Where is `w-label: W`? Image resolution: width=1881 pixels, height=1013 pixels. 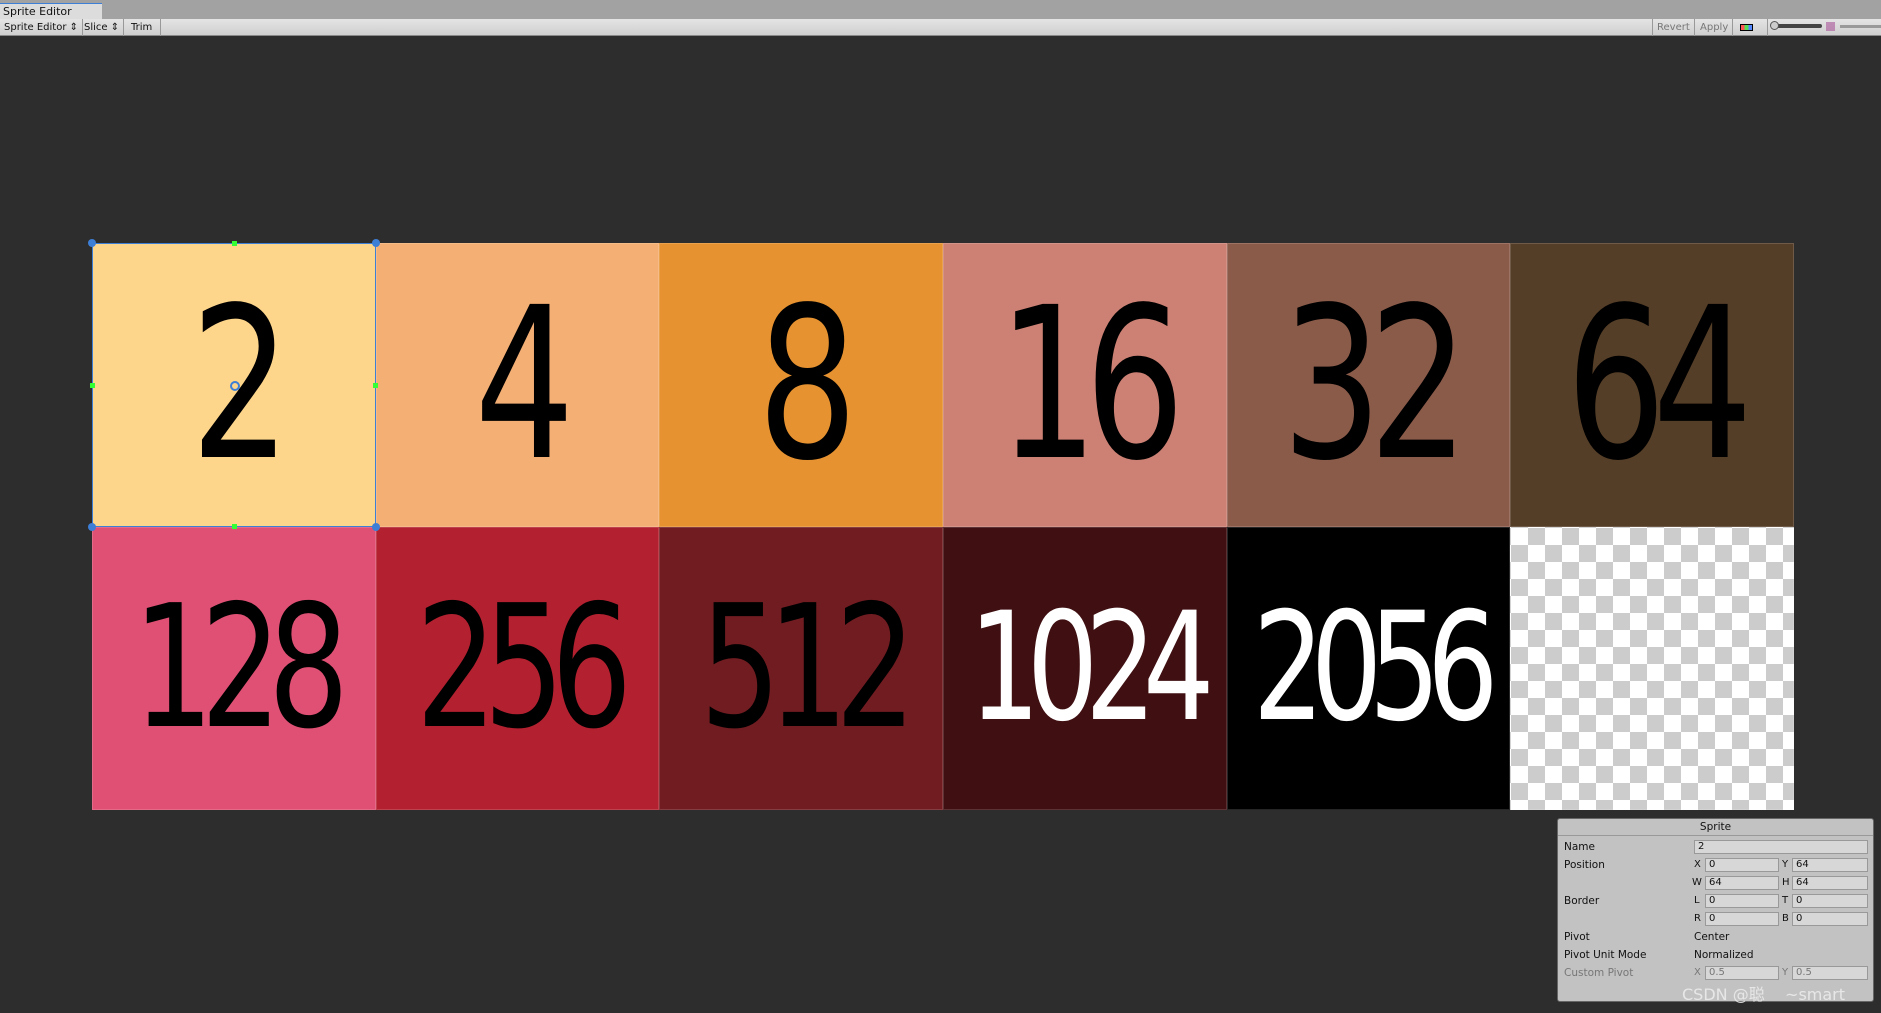
w-label: W is located at coordinates (1697, 882).